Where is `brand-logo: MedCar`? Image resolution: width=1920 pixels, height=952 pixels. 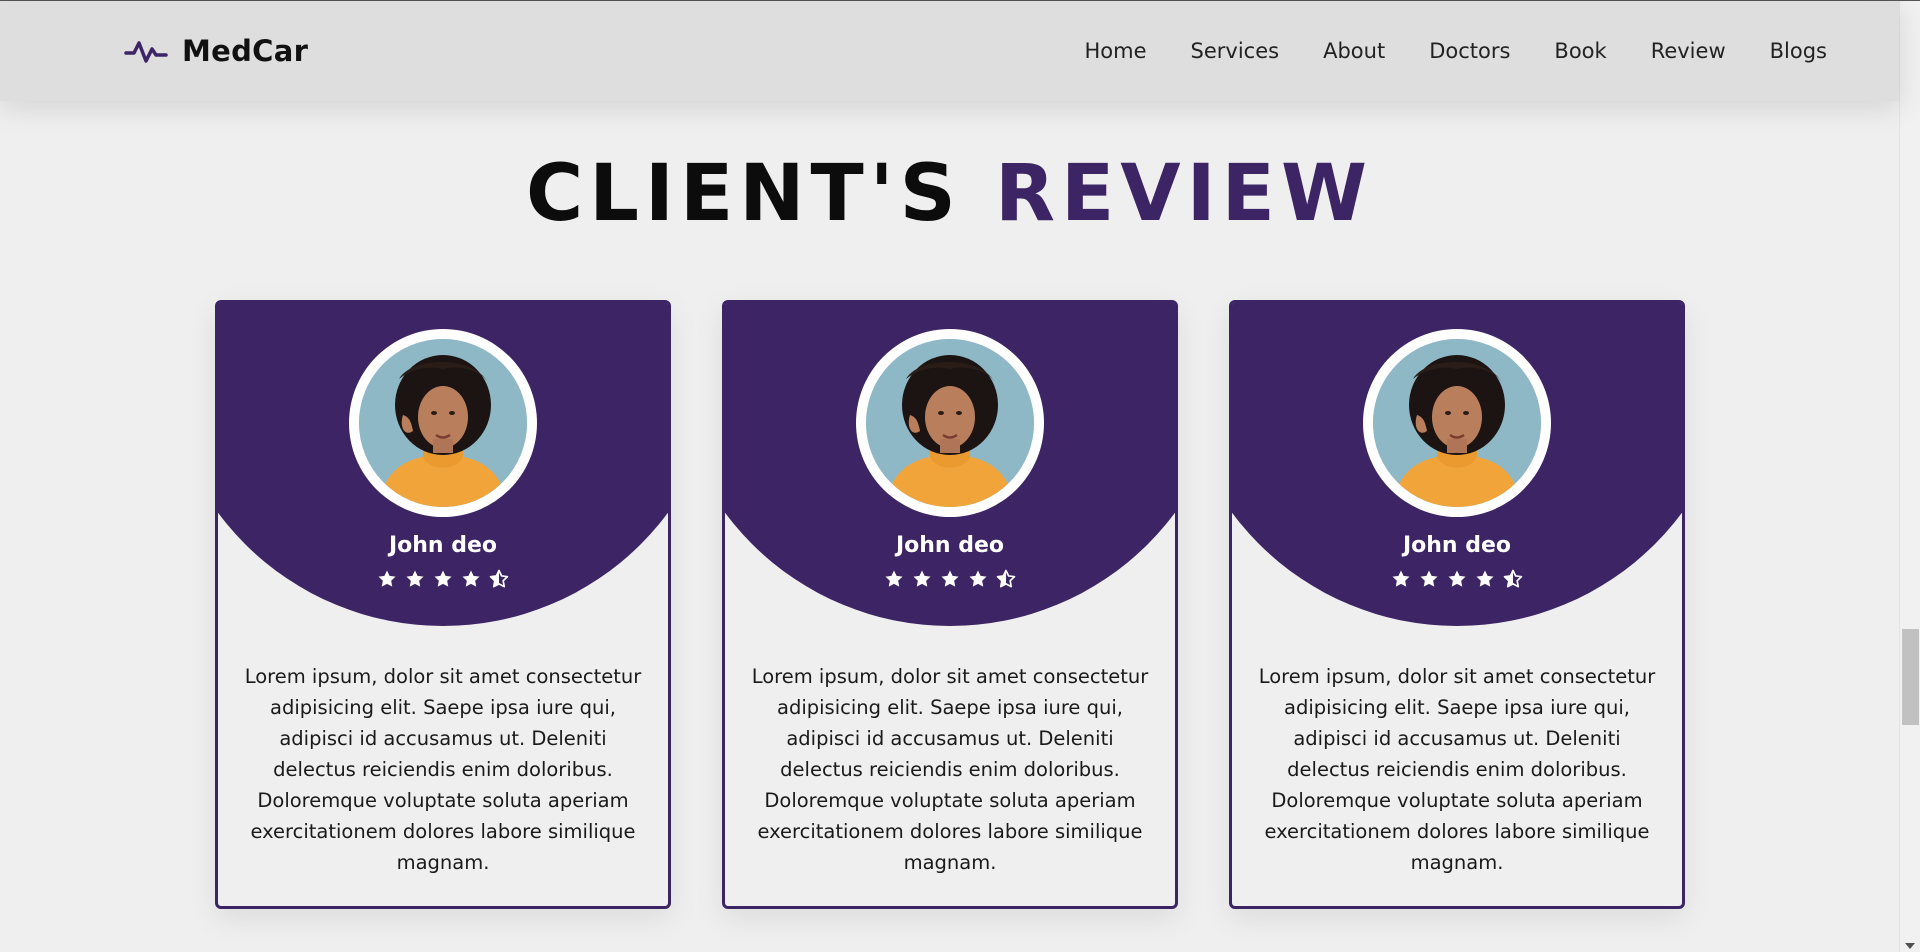 brand-logo: MedCar is located at coordinates (216, 51).